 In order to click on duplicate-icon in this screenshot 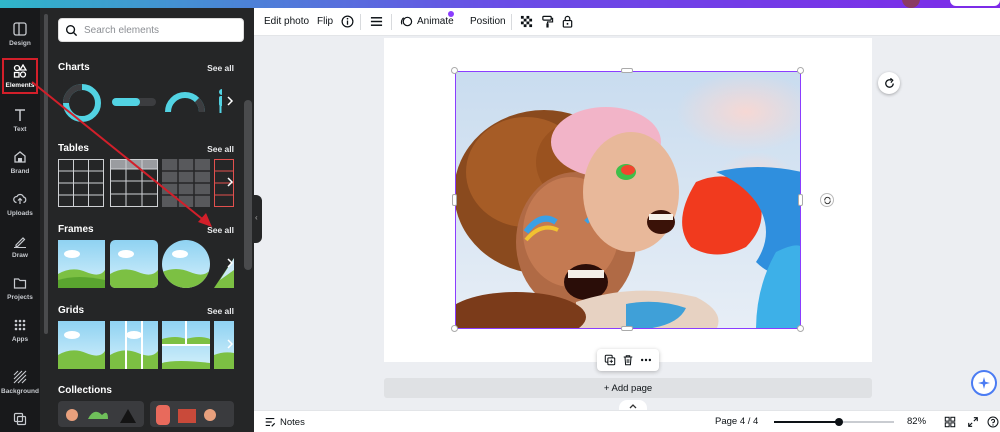, I will do `click(610, 360)`.